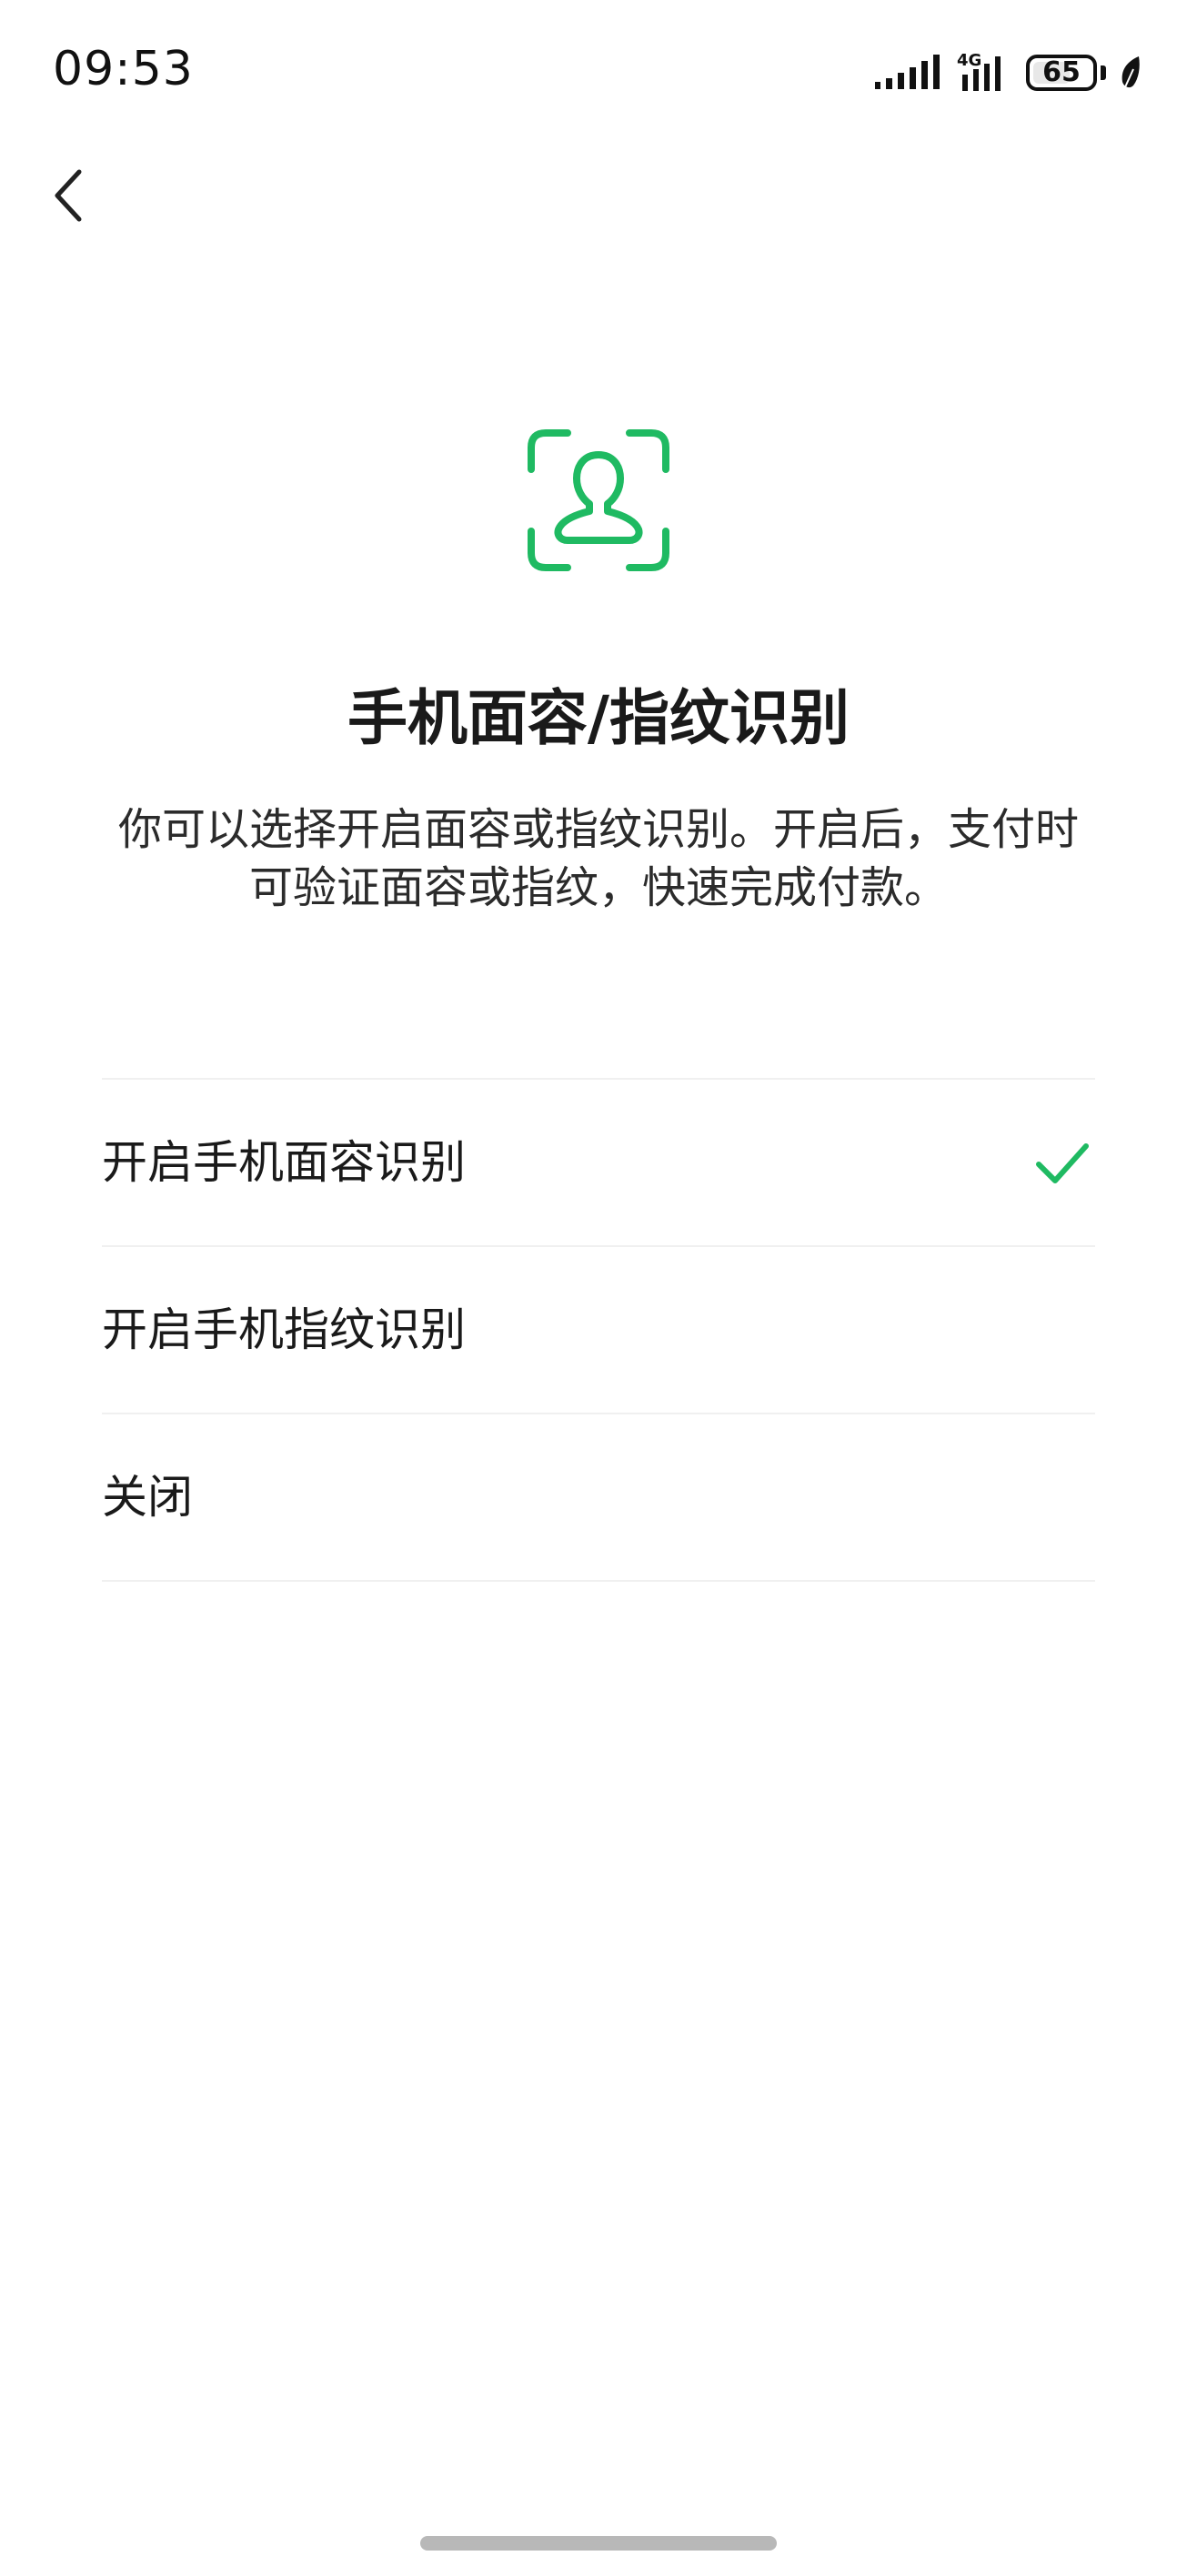  I want to click on cellular-signal-icon-secondary, so click(981, 73).